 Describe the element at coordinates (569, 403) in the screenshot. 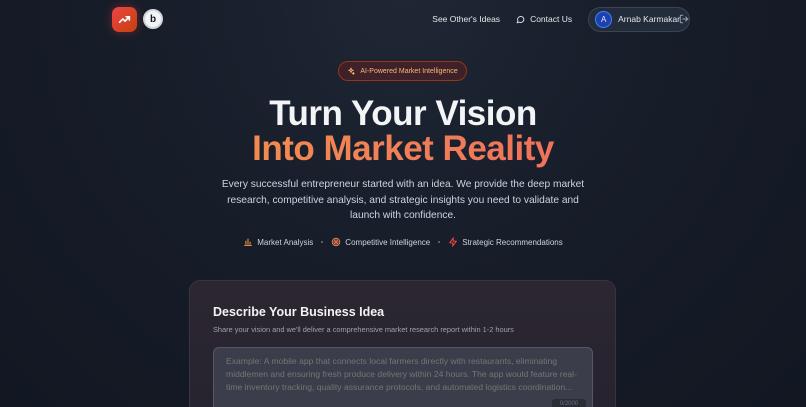

I see `character-counter: 0/2000` at that location.